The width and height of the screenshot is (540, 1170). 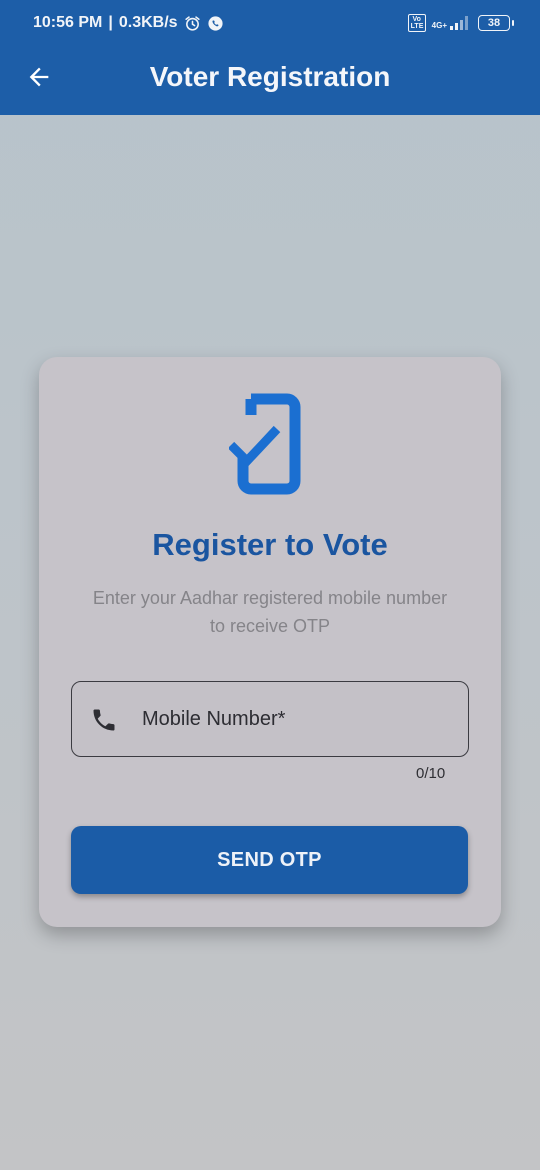 I want to click on whatsapp-icon, so click(x=215, y=23).